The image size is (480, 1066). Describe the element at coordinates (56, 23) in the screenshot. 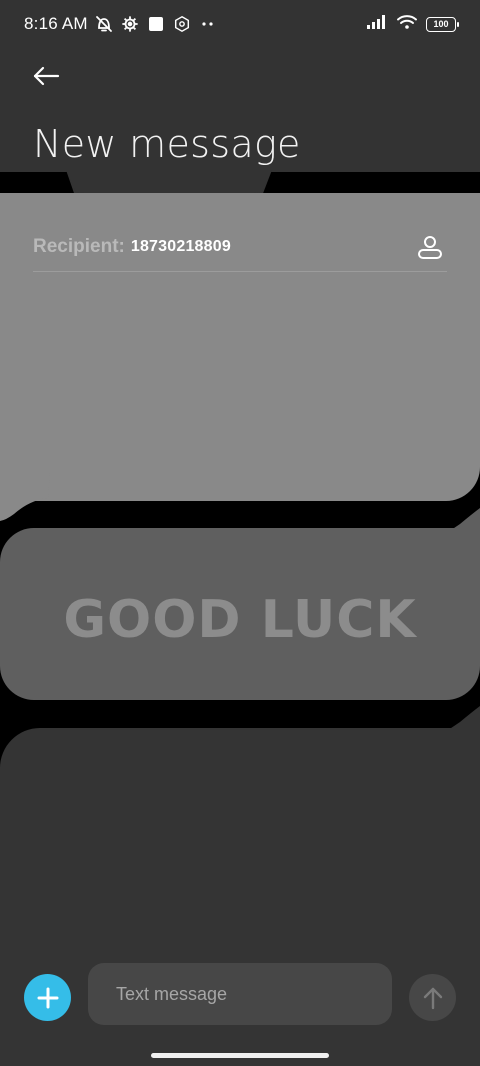

I see `status-time: 8:16 AM` at that location.